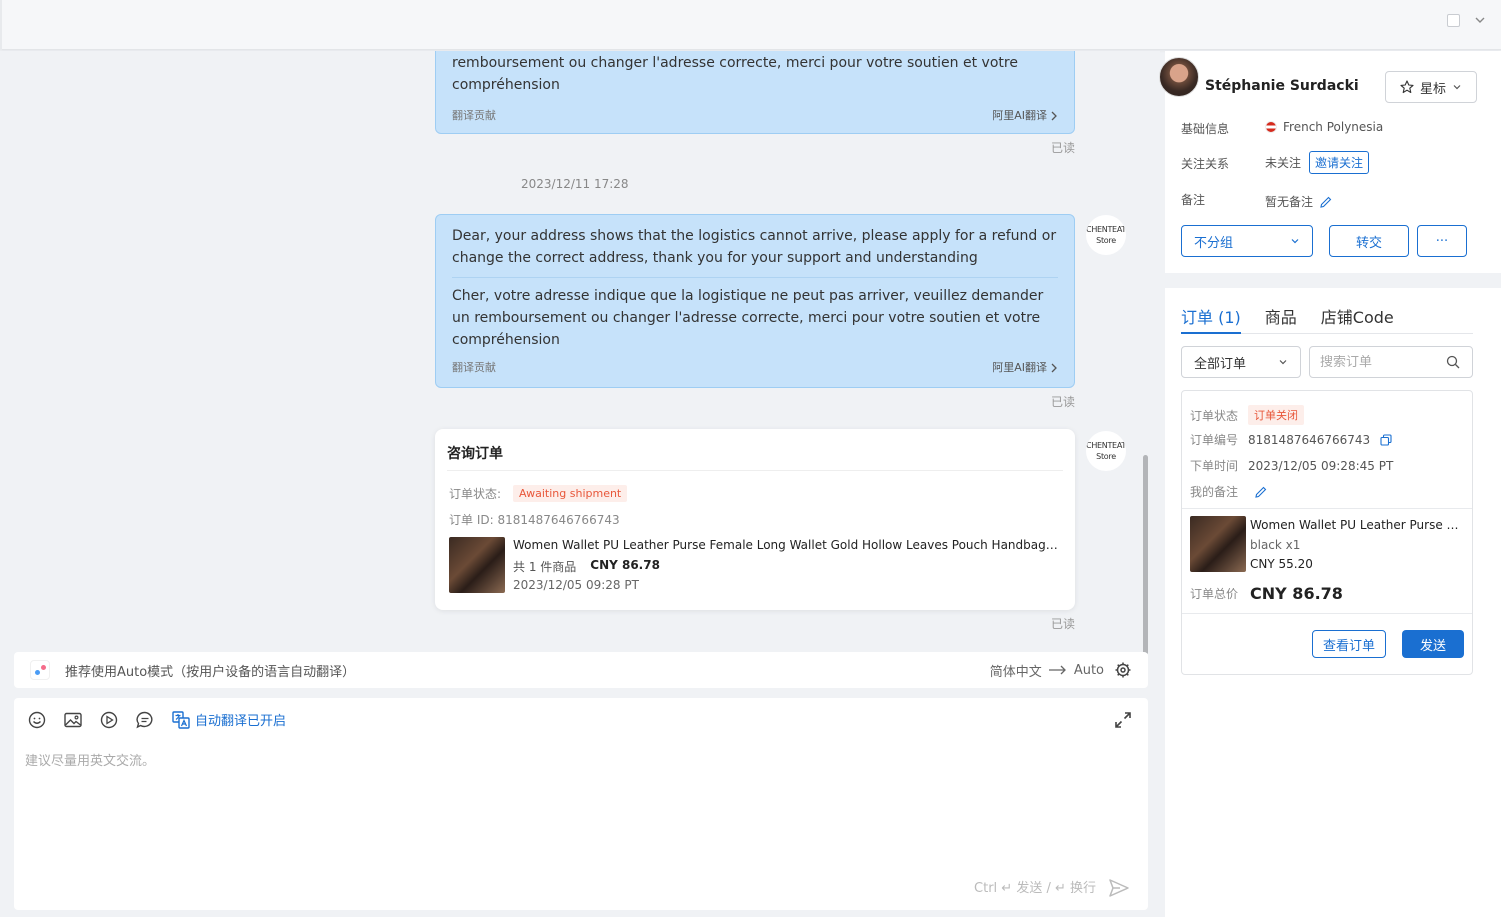  I want to click on order-price: CNY 86.78, so click(625, 565).